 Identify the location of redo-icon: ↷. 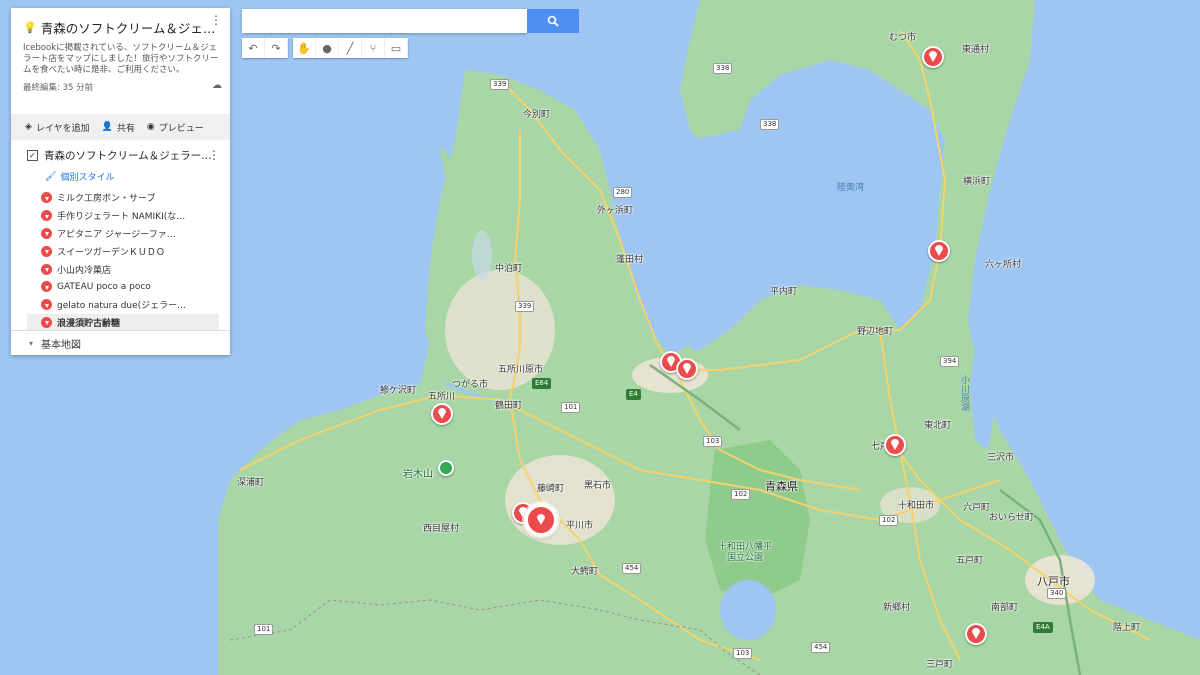
(276, 48).